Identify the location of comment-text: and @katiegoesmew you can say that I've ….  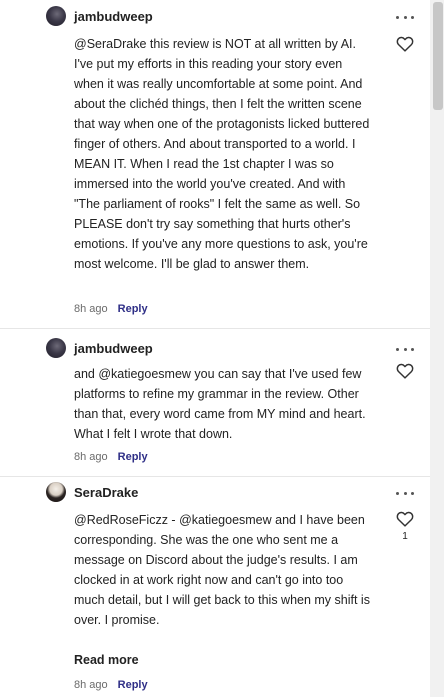
(220, 404).